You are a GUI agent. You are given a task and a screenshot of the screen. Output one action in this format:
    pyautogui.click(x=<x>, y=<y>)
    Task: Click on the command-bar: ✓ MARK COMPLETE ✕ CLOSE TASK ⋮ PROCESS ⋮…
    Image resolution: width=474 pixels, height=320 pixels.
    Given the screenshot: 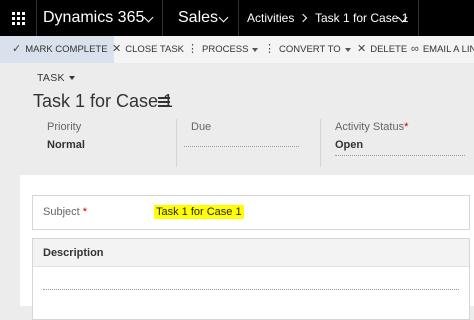 What is the action you would take?
    pyautogui.click(x=237, y=49)
    